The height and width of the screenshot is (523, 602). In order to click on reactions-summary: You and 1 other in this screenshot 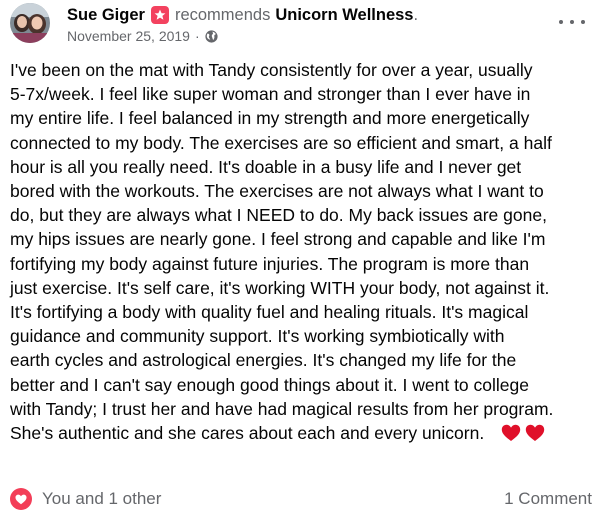, I will do `click(85, 499)`.